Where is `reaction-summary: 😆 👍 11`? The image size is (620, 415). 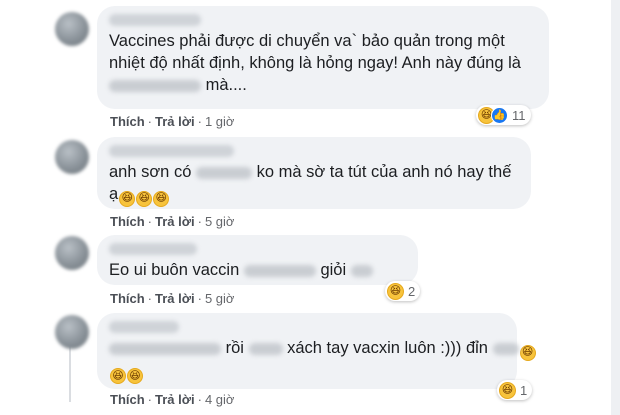 reaction-summary: 😆 👍 11 is located at coordinates (503, 115).